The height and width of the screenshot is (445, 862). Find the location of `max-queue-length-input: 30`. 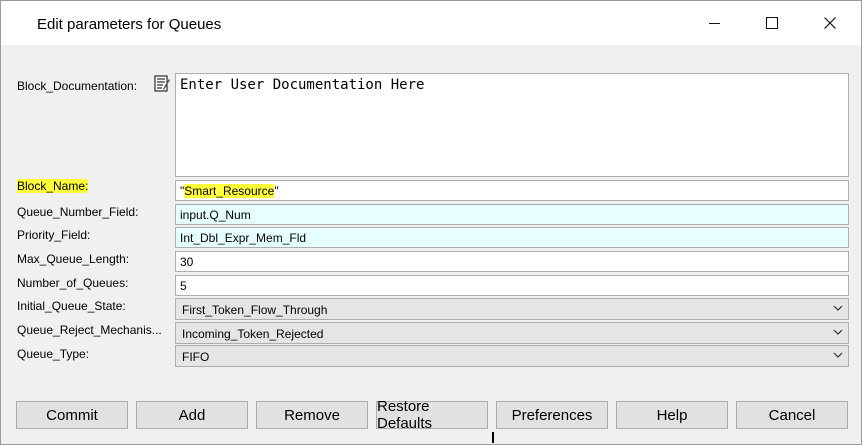

max-queue-length-input: 30 is located at coordinates (512, 261).